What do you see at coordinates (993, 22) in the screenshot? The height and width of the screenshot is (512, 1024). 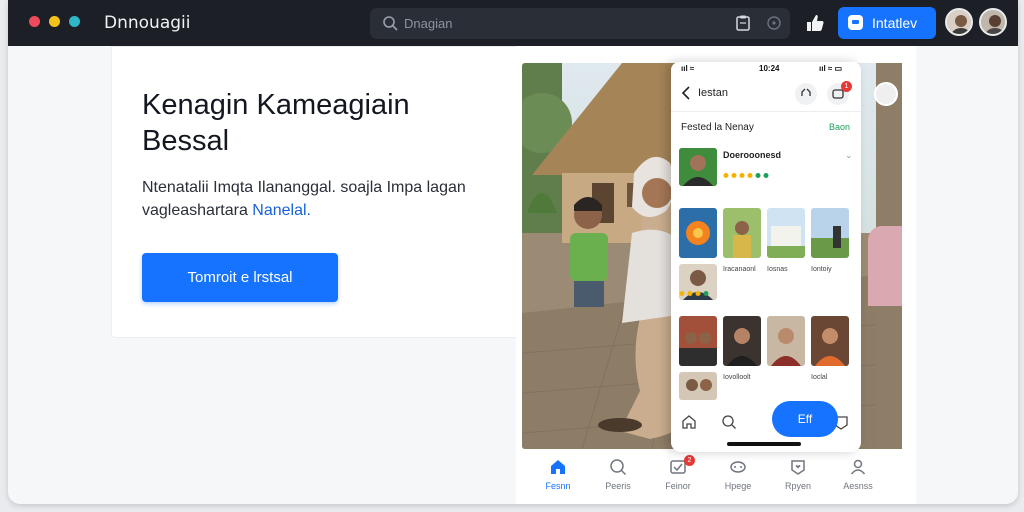 I see `avatar-secondary` at bounding box center [993, 22].